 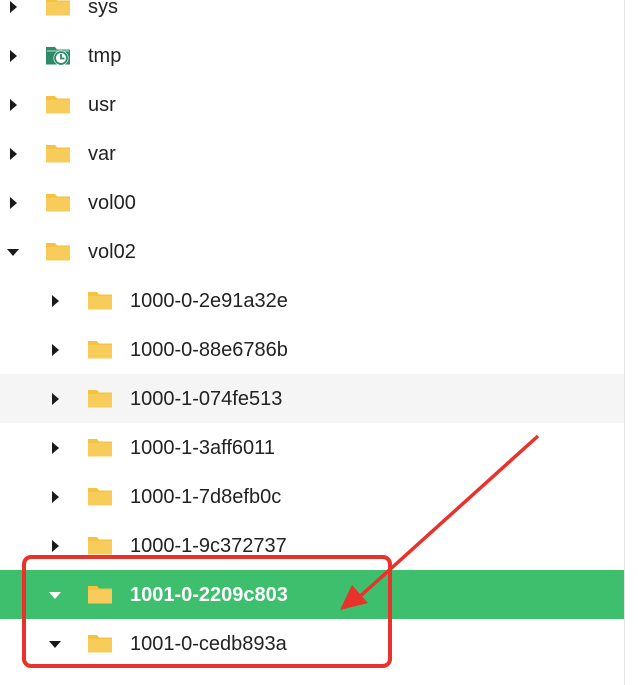 I want to click on tree-row-label: 1000-0-2e91a32e, so click(x=209, y=301).